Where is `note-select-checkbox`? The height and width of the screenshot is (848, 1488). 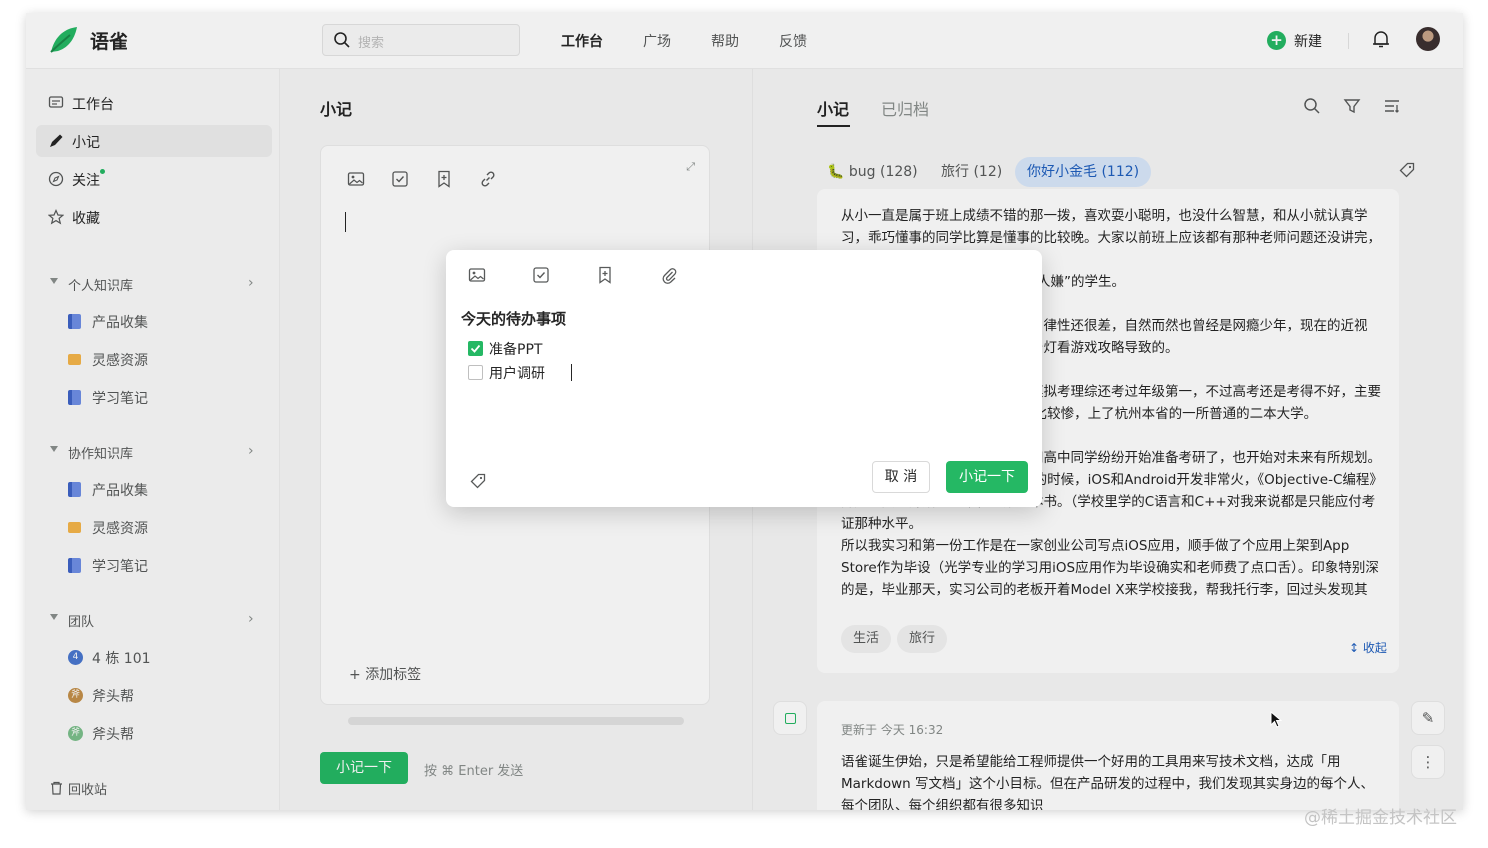
note-select-checkbox is located at coordinates (790, 718).